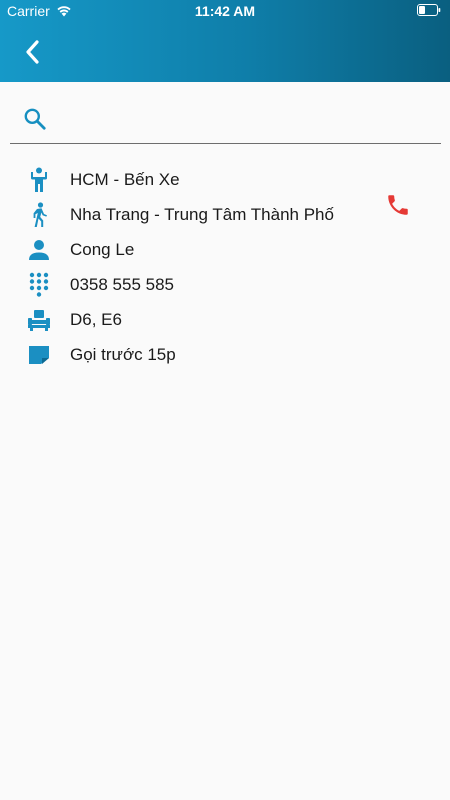  What do you see at coordinates (225, 284) in the screenshot?
I see `phone-row: 0358 555 585` at bounding box center [225, 284].